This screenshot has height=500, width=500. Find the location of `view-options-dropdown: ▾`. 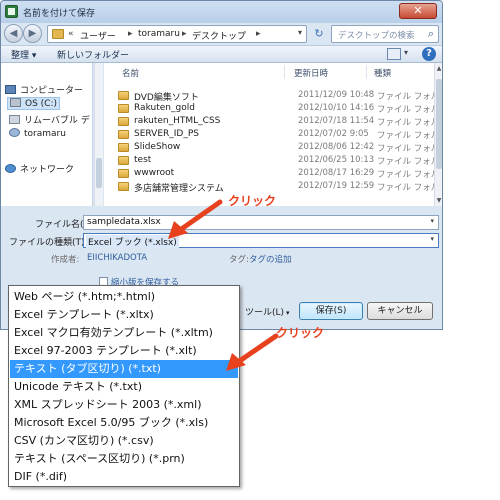

view-options-dropdown: ▾ is located at coordinates (406, 52).